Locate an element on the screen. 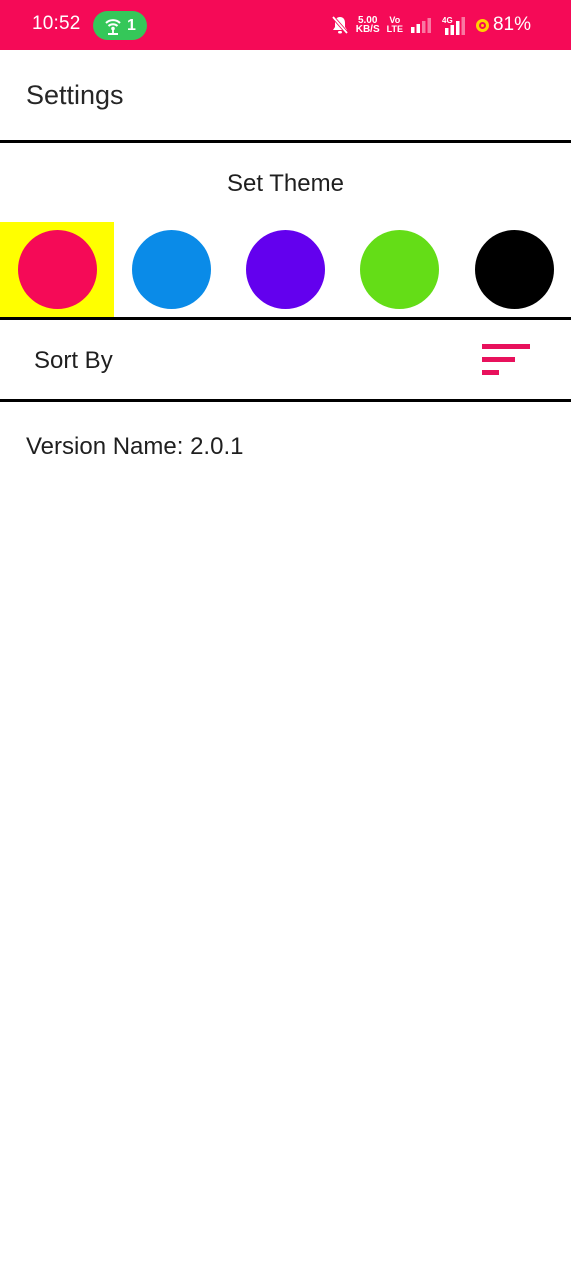  sort-by-label: Sort By is located at coordinates (73, 360).